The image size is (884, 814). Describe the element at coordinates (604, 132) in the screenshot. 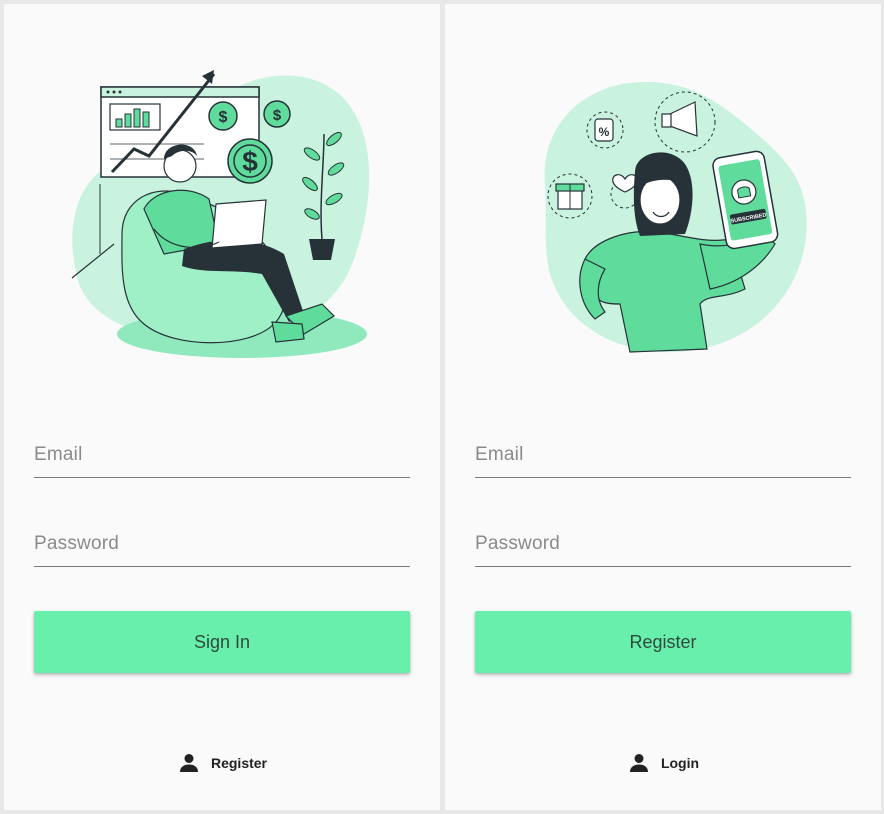

I see `percent-tag-text: %` at that location.